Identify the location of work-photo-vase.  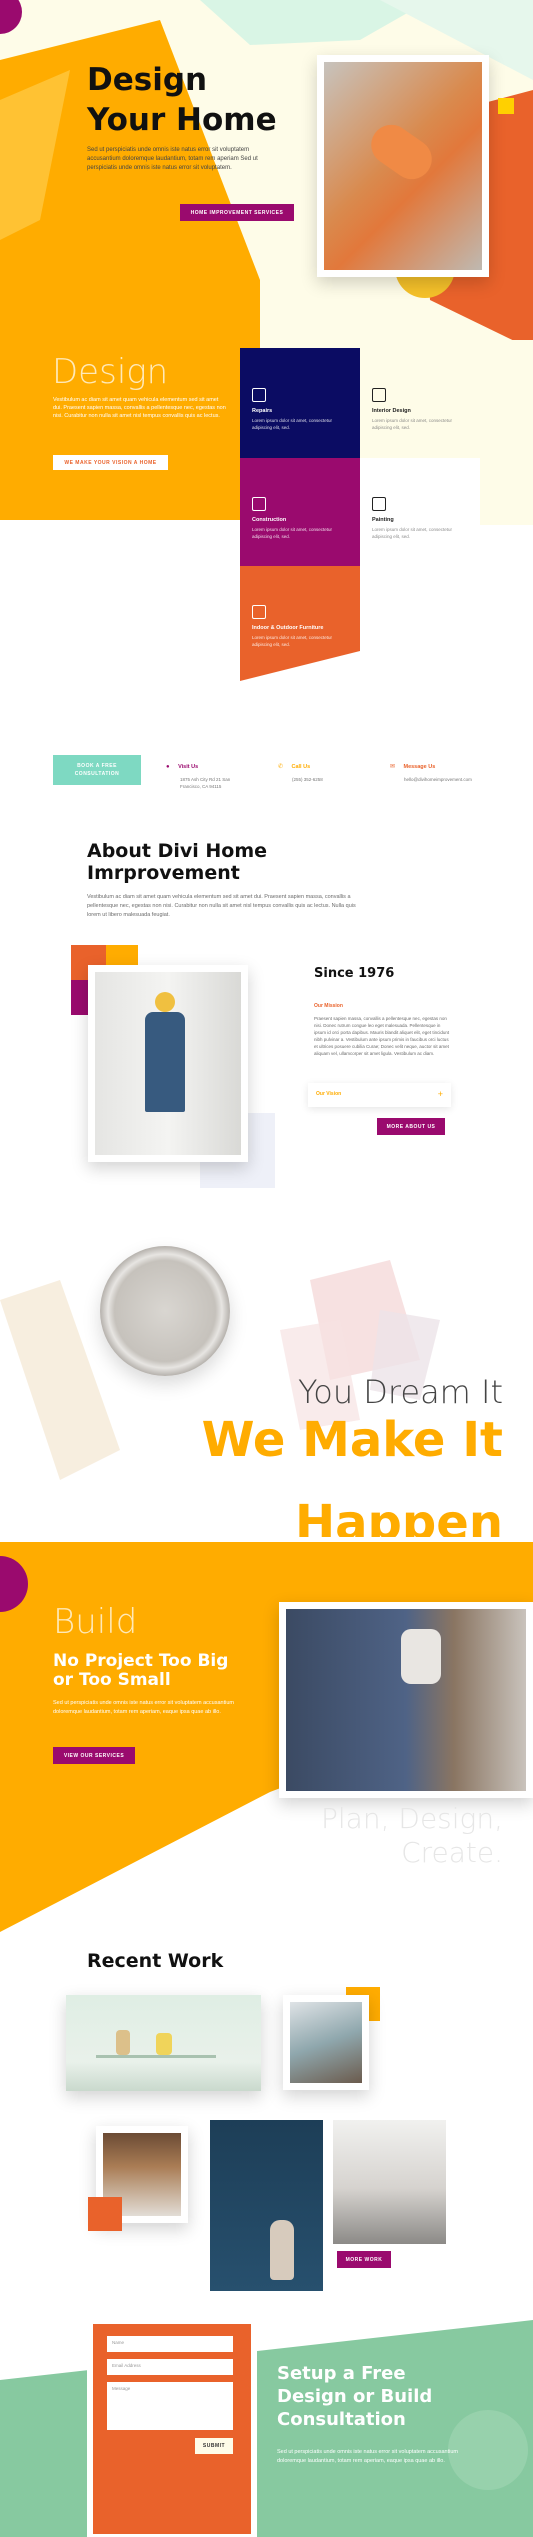
(266, 2205).